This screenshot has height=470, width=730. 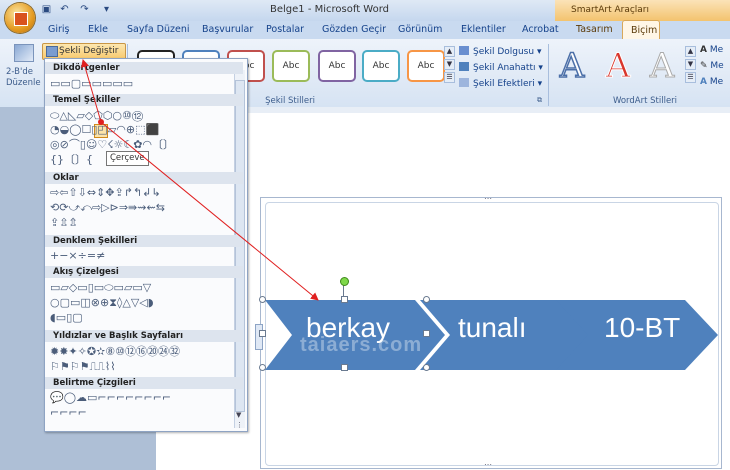 What do you see at coordinates (98, 29) in the screenshot?
I see `tab-ekle: Ekle` at bounding box center [98, 29].